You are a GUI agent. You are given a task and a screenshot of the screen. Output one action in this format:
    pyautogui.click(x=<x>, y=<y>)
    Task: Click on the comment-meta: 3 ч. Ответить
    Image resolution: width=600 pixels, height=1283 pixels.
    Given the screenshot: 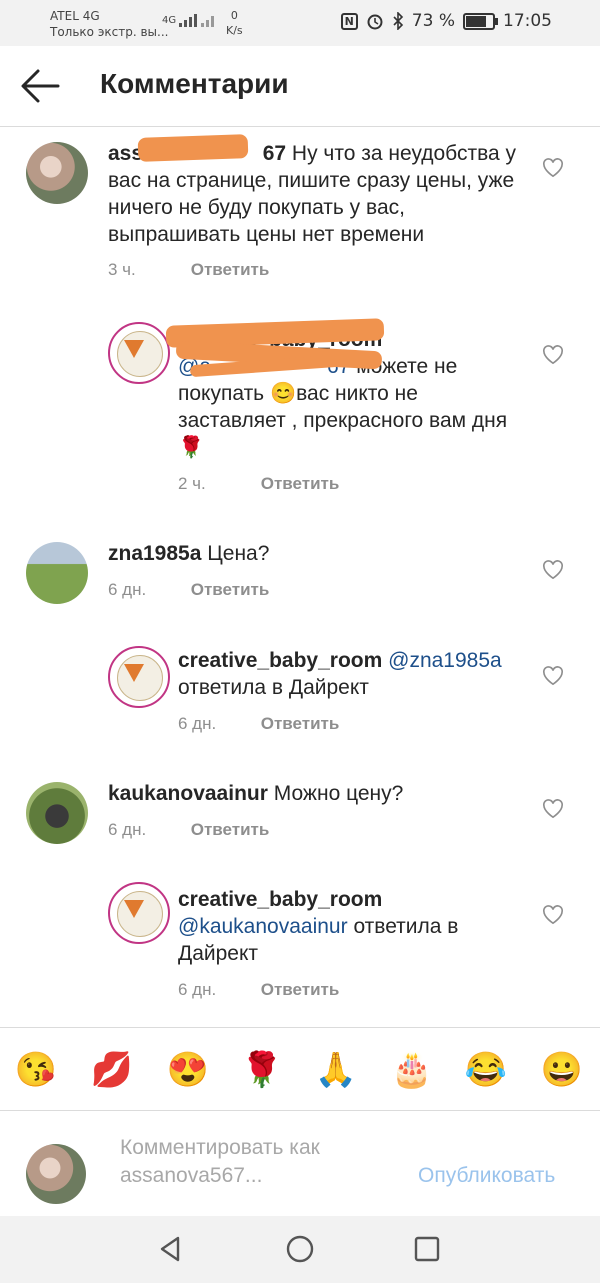 What is the action you would take?
    pyautogui.click(x=188, y=270)
    